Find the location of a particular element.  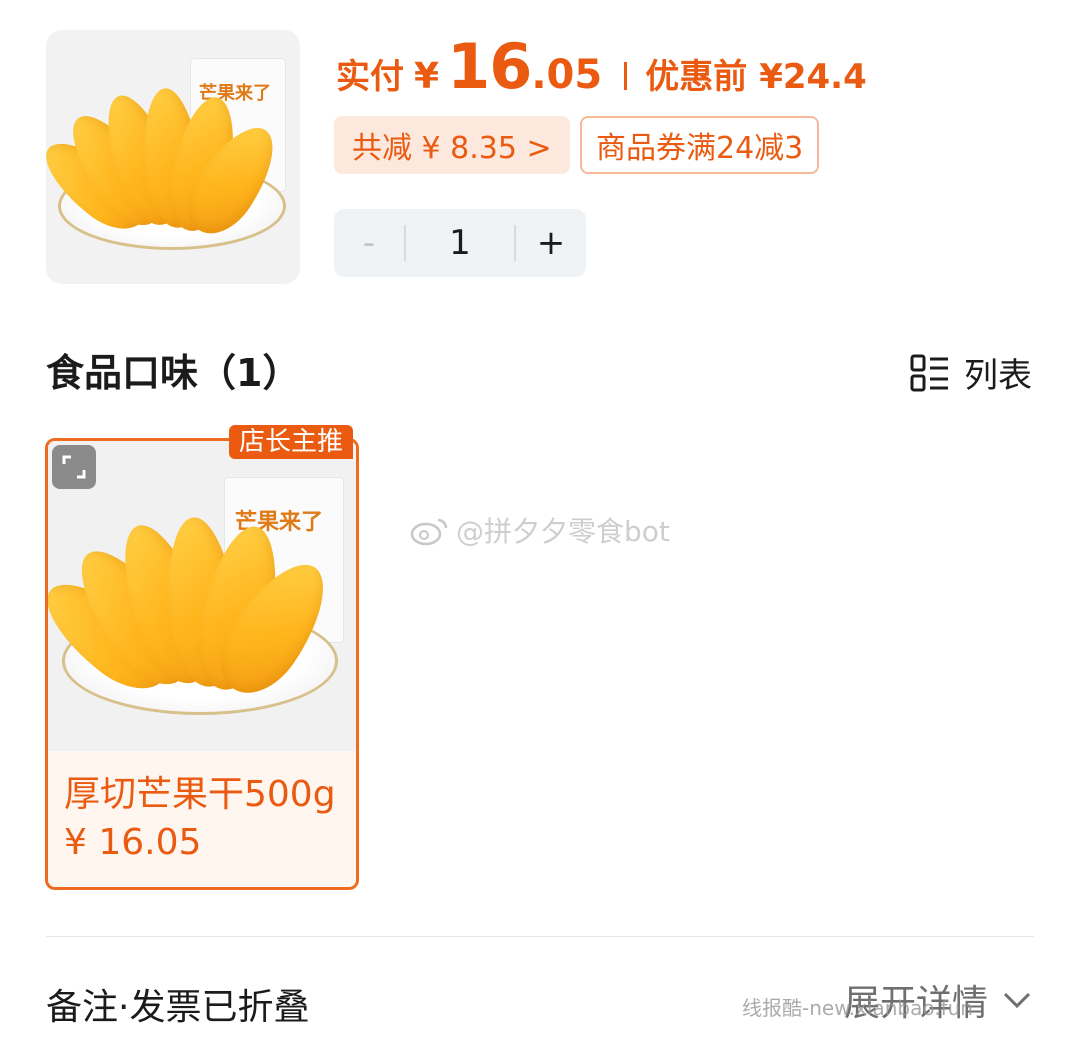

list-view-toggle: 列表 is located at coordinates (971, 372).